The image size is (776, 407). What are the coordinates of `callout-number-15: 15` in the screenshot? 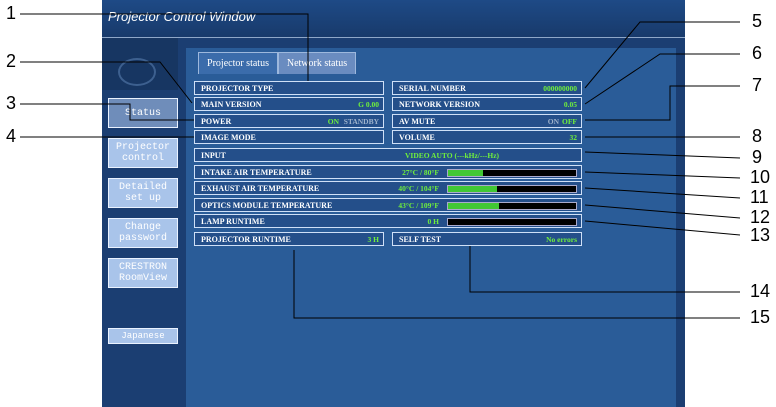 It's located at (760, 317).